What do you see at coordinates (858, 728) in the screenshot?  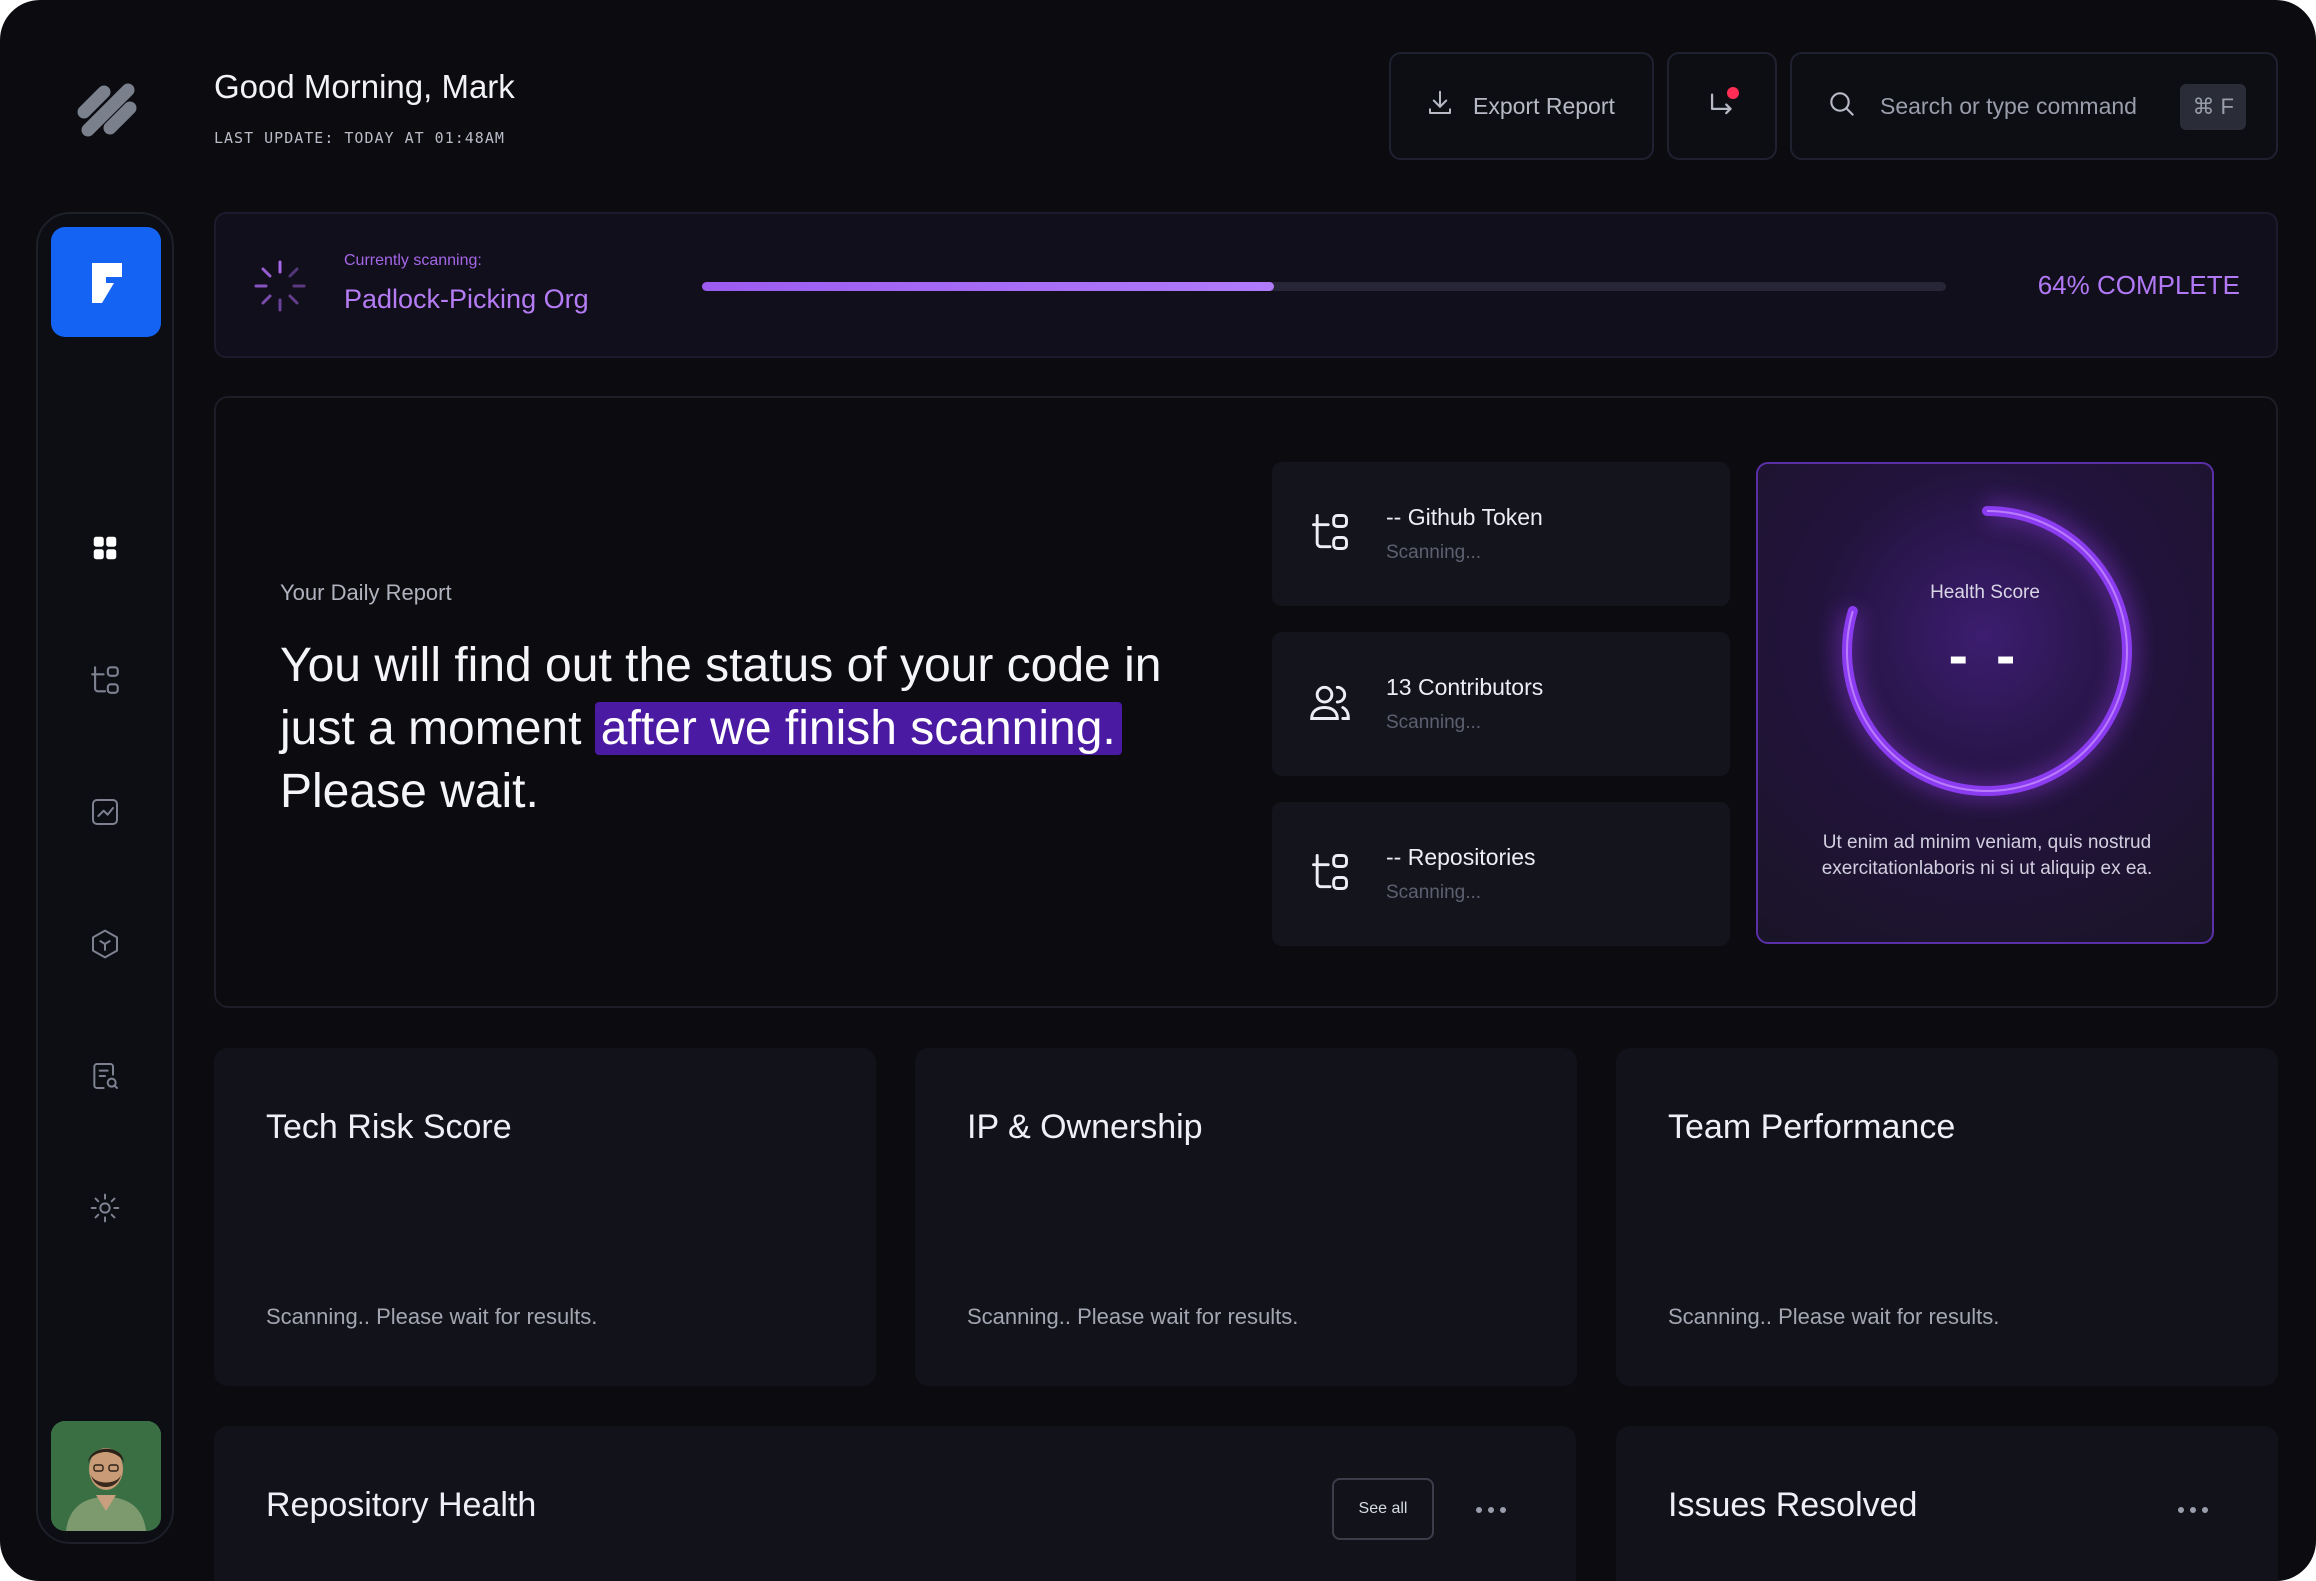 I see `message-highlight: after we finish scanning.` at bounding box center [858, 728].